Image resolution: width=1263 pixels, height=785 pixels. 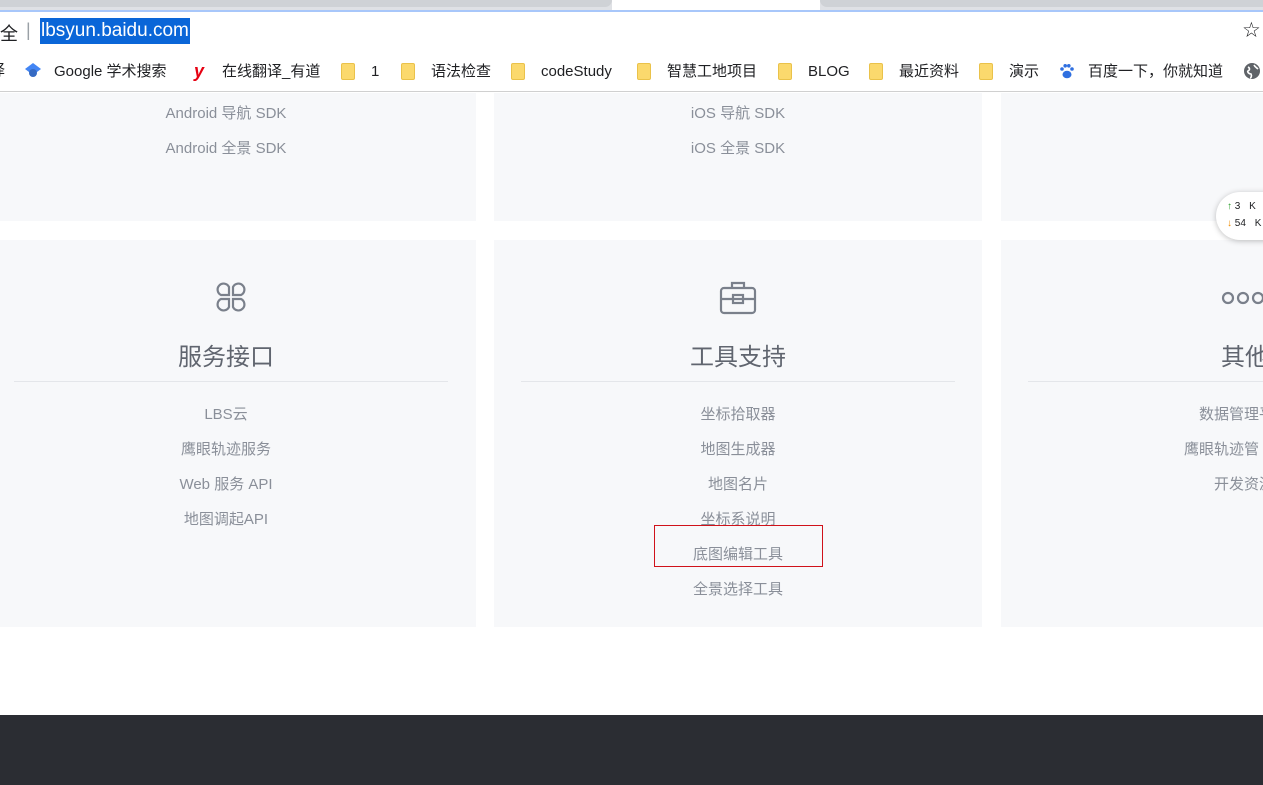 I want to click on bookmark-label: 语法检查, so click(x=461, y=71).